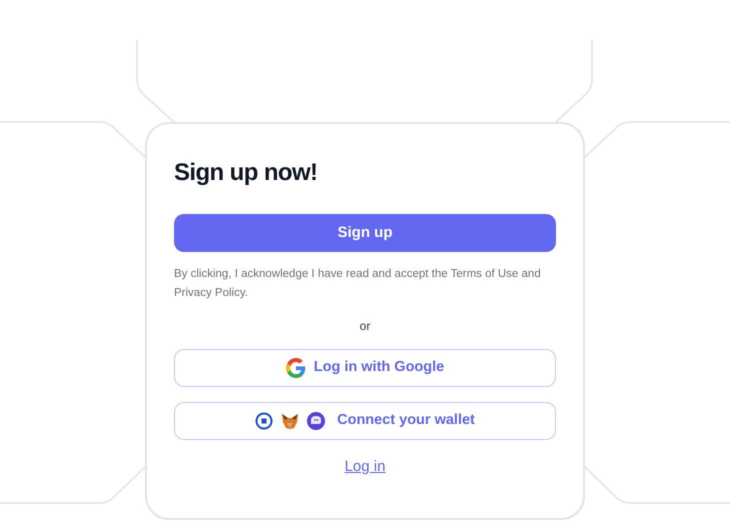  I want to click on signup-button: Sign up, so click(365, 233).